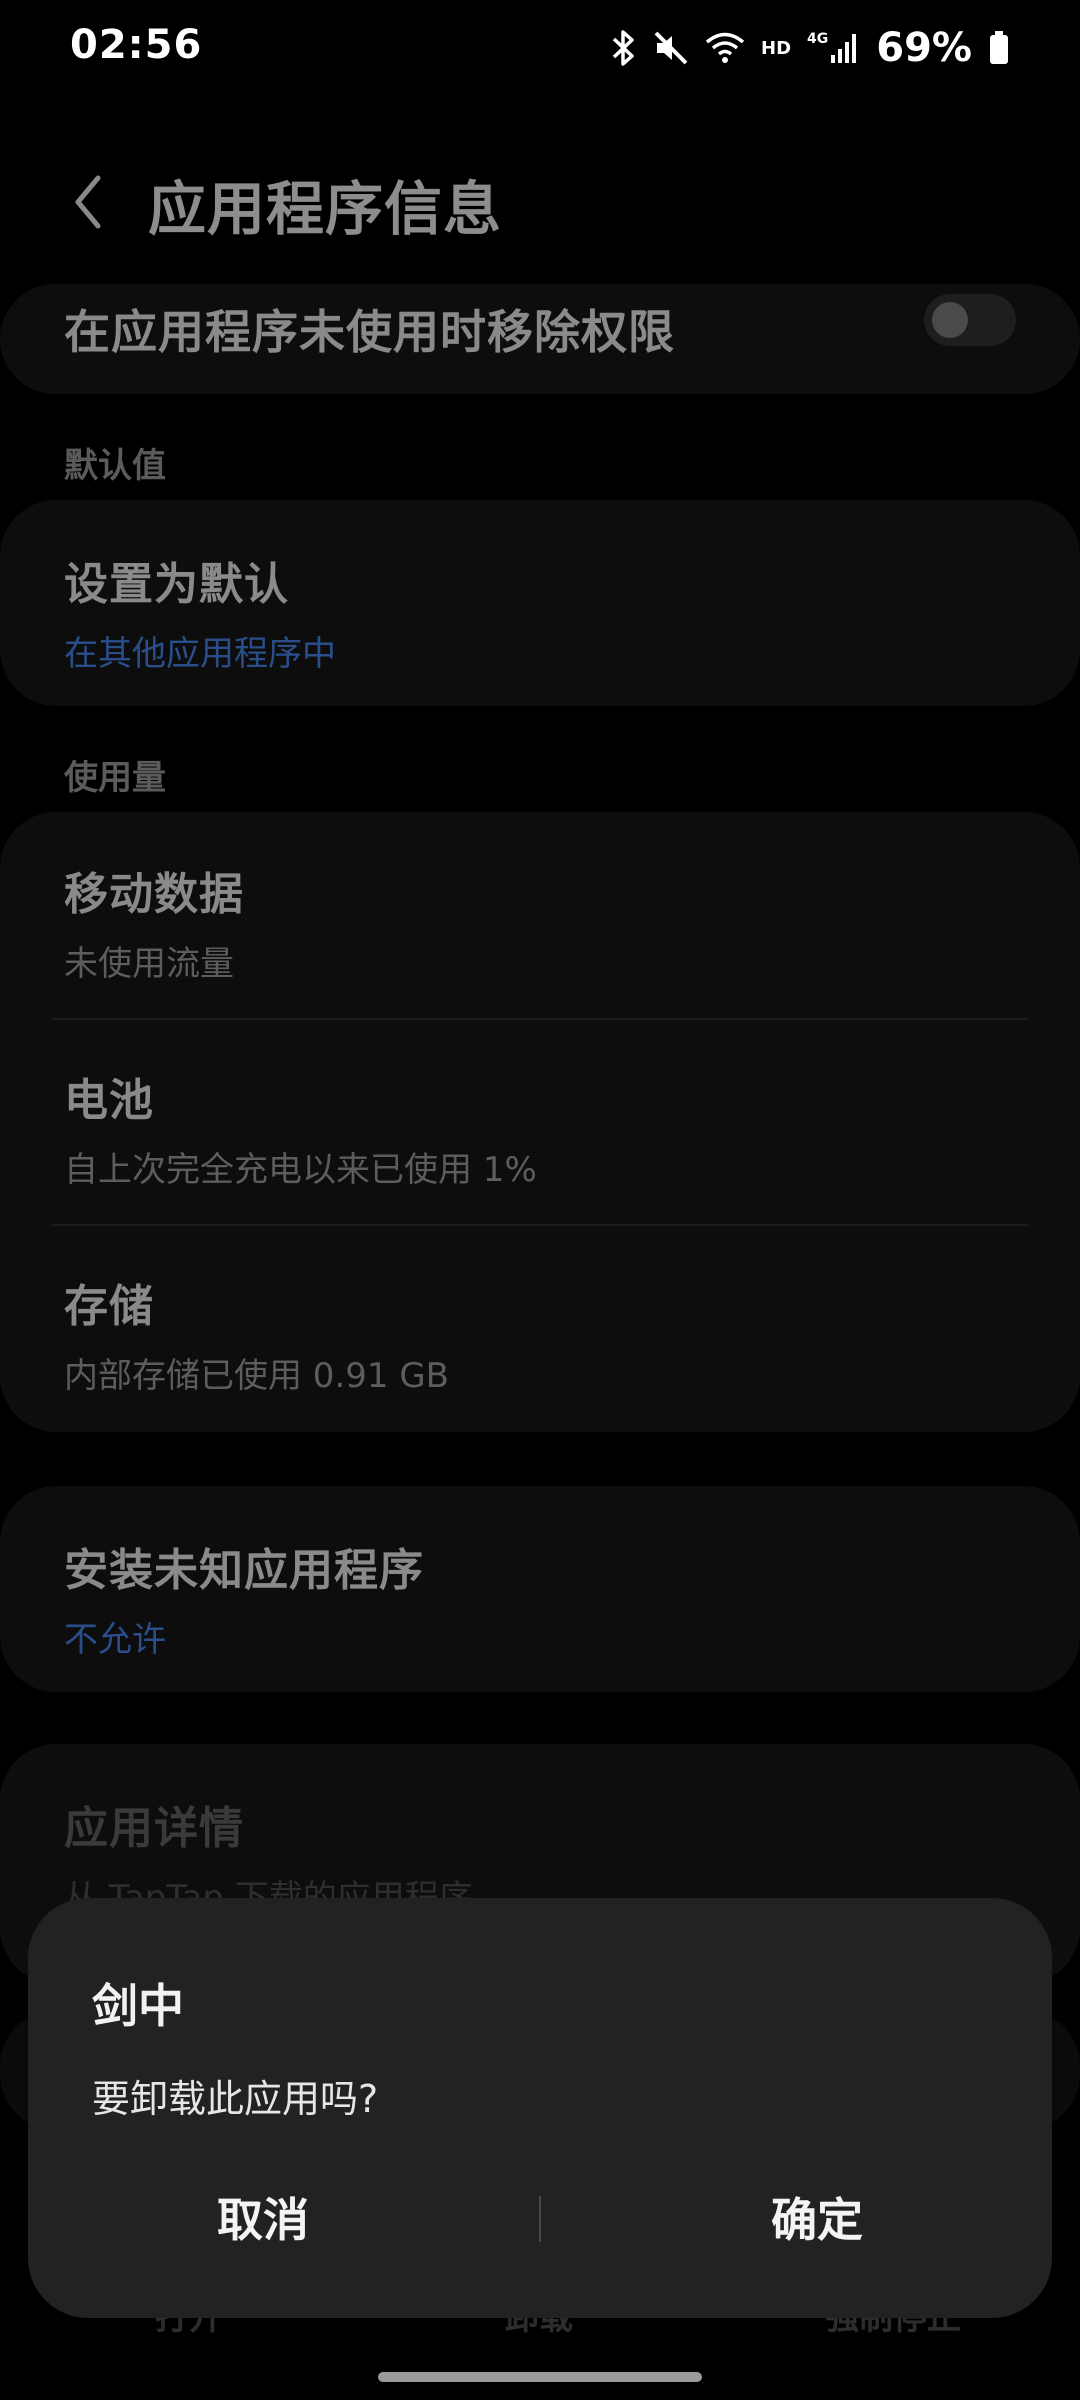  Describe the element at coordinates (776, 48) in the screenshot. I see `hd-indicator: HD` at that location.